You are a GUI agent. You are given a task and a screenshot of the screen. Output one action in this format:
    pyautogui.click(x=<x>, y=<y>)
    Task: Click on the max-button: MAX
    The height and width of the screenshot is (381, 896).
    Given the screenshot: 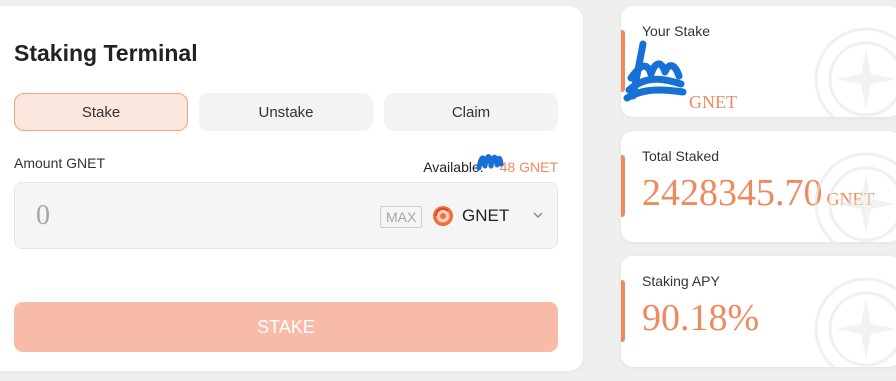 What is the action you would take?
    pyautogui.click(x=401, y=217)
    